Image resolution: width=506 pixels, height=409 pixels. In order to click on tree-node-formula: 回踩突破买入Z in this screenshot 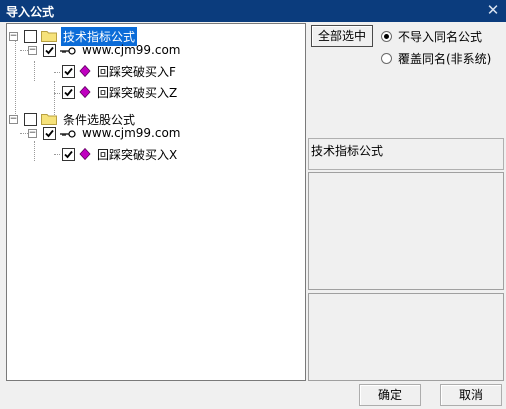, I will do `click(120, 92)`.